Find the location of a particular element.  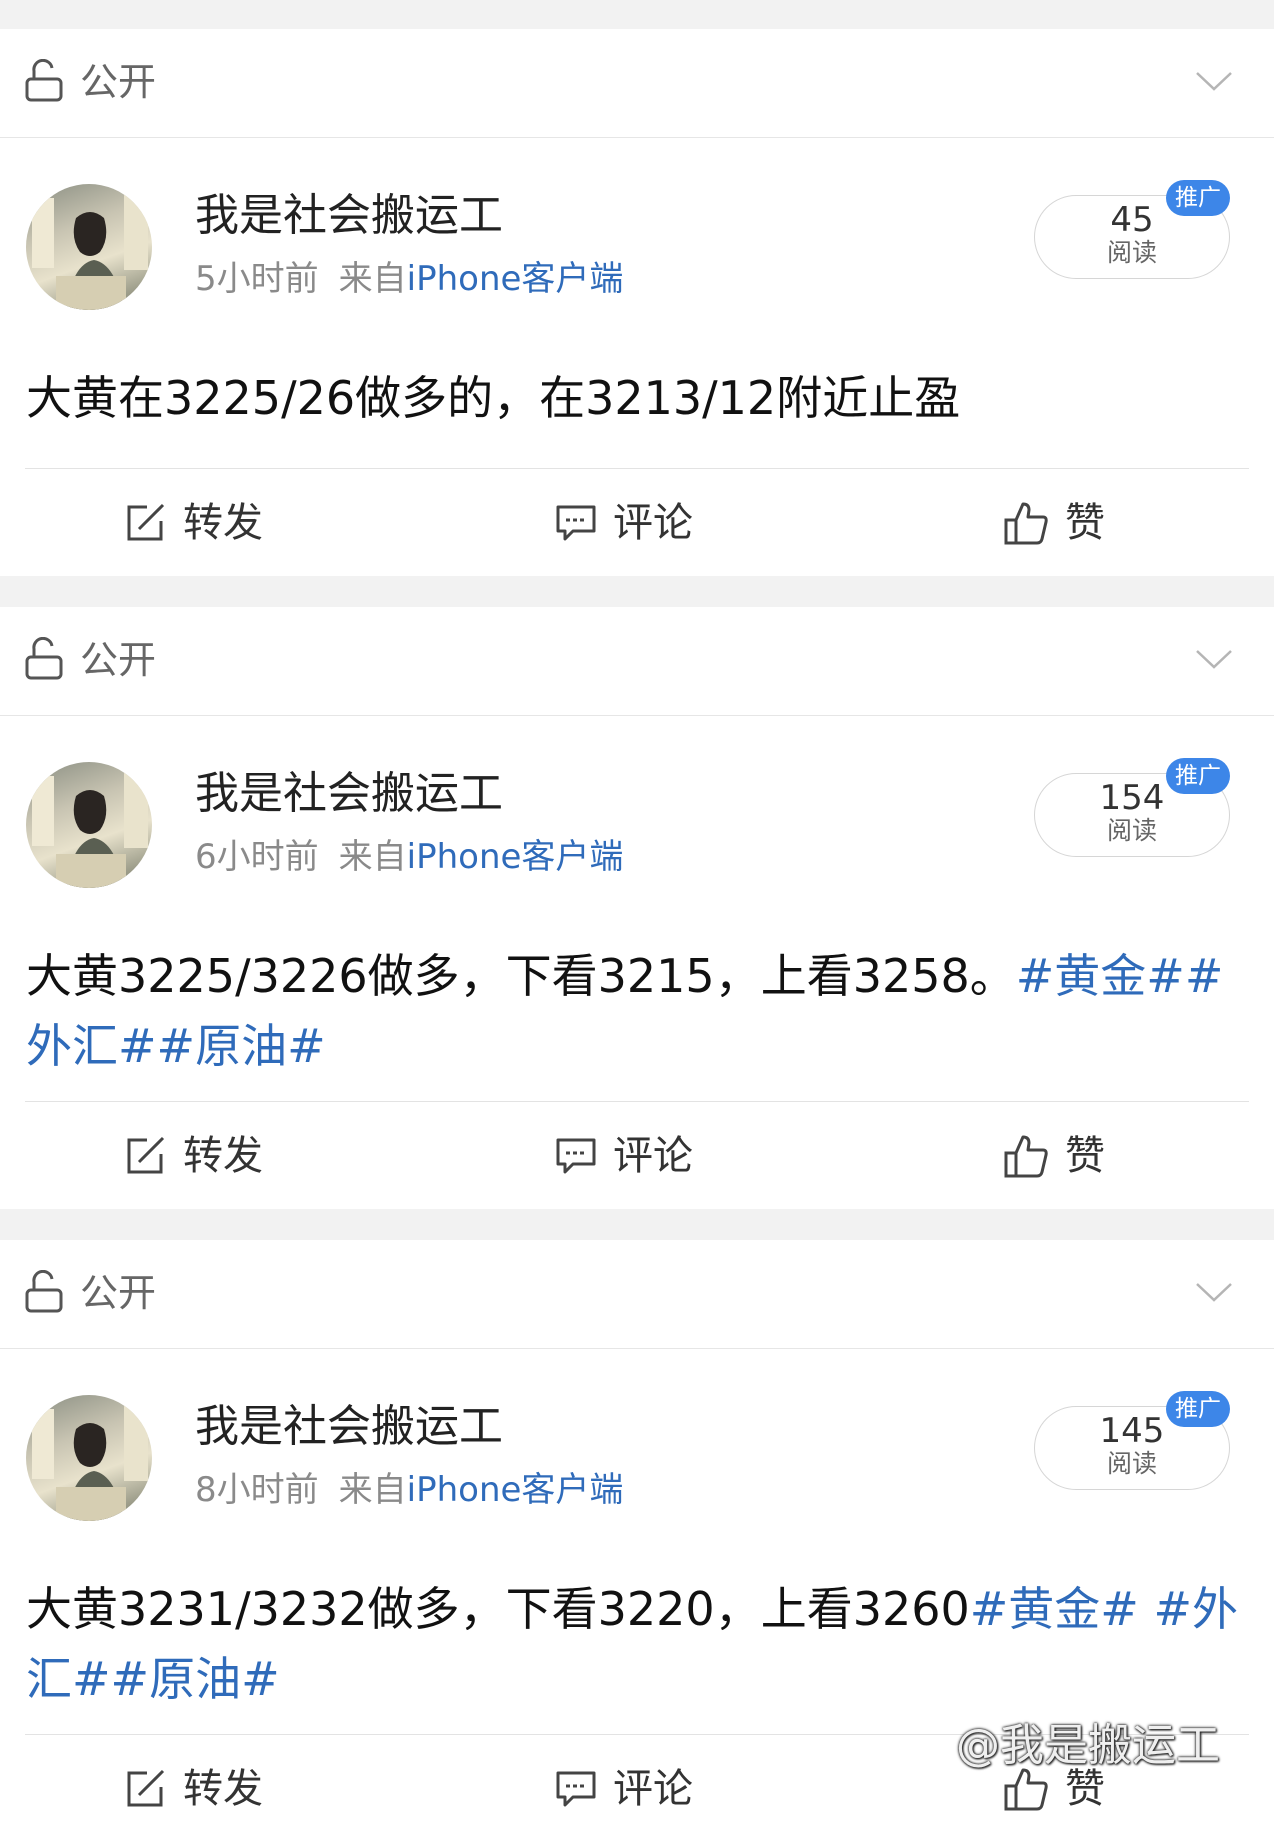

post-meta: 5小时前 来自iPhone客户端 is located at coordinates (409, 279).